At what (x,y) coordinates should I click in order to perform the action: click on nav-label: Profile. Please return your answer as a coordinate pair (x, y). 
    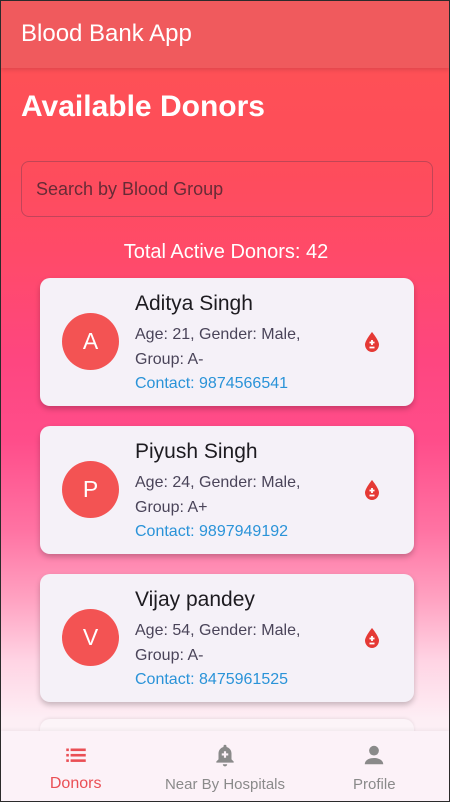
    Looking at the image, I should click on (374, 784).